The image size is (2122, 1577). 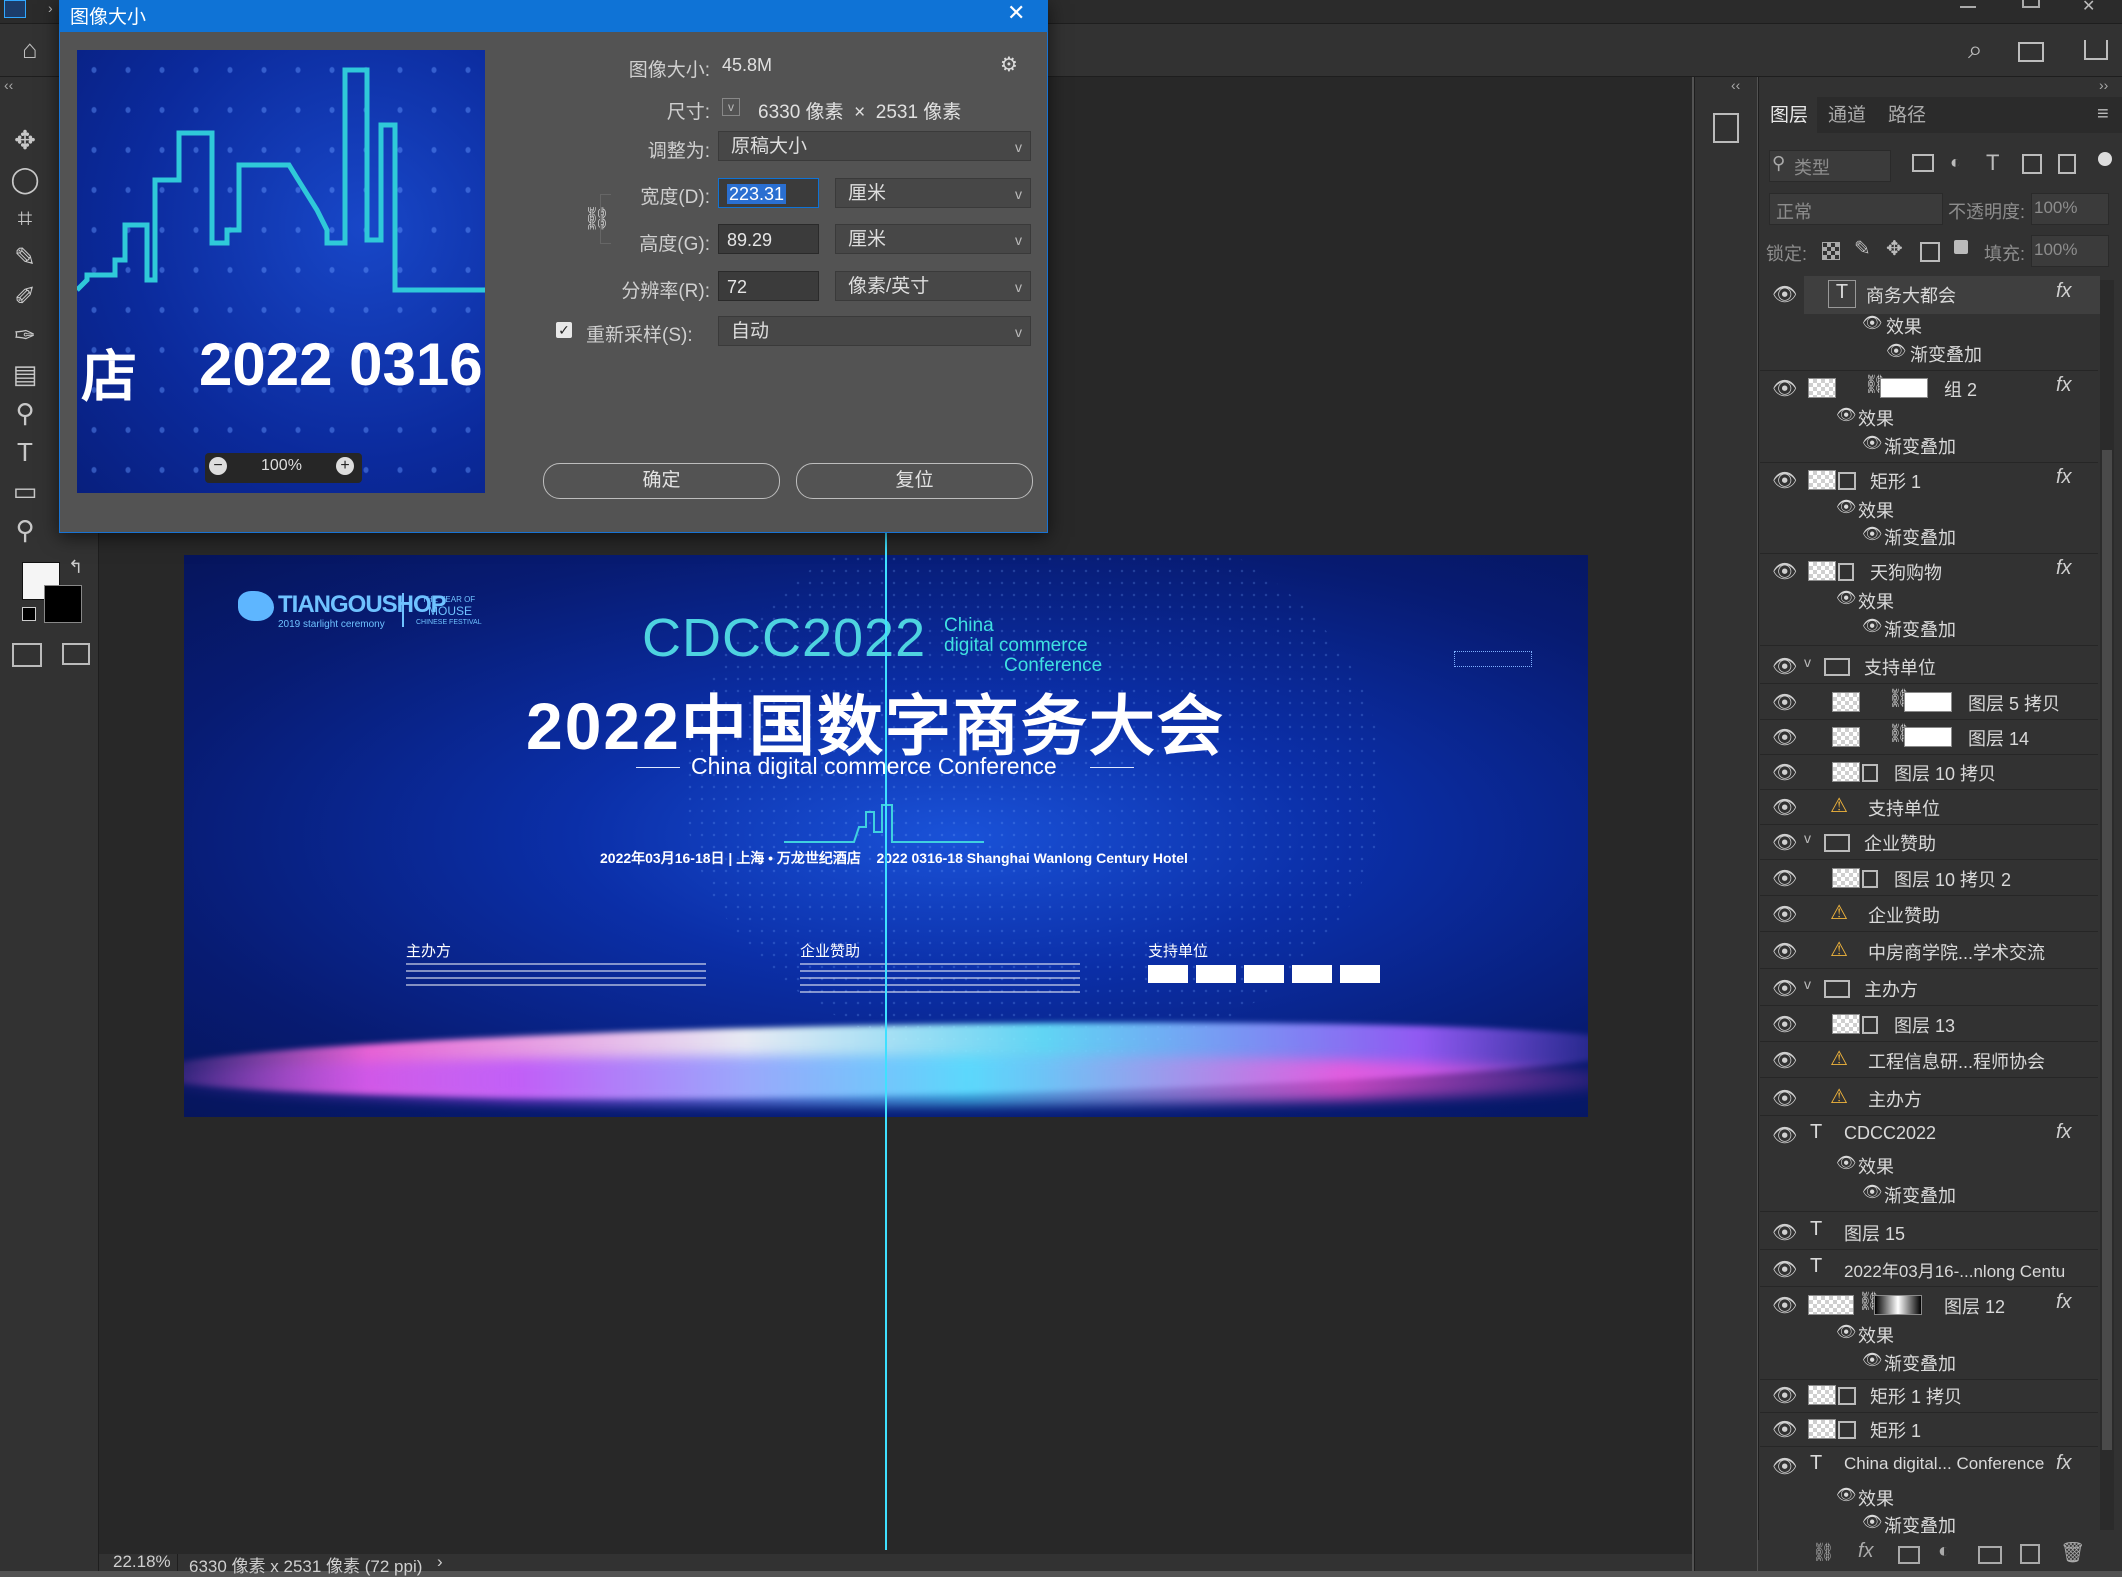 What do you see at coordinates (1928, 1099) in the screenshot?
I see `layer-row: 👁 ⚠ 主办方` at bounding box center [1928, 1099].